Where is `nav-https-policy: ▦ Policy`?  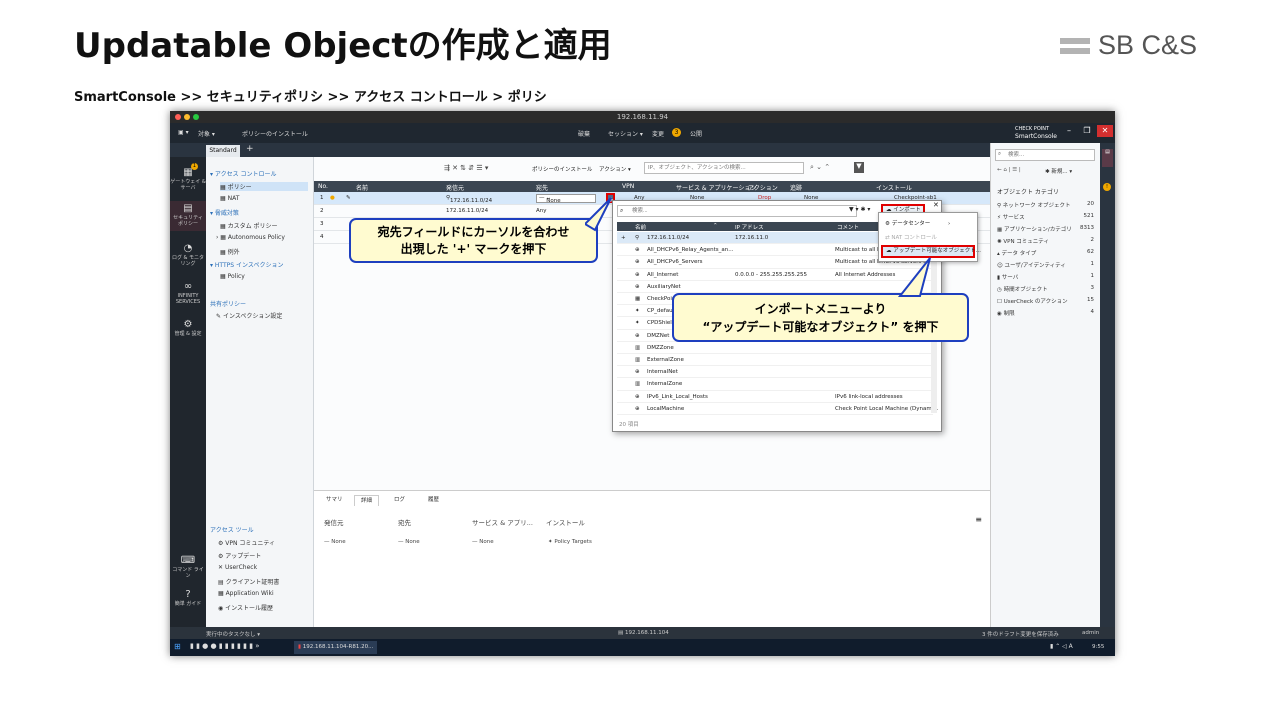 nav-https-policy: ▦ Policy is located at coordinates (232, 276).